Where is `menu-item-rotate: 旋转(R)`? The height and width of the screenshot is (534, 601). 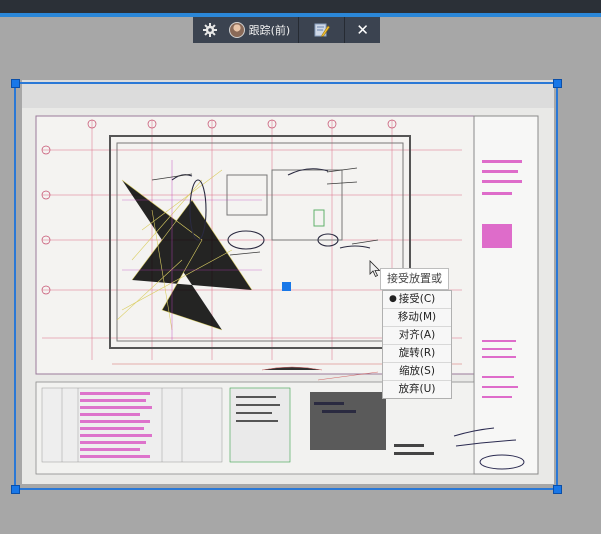 menu-item-rotate: 旋转(R) is located at coordinates (417, 354).